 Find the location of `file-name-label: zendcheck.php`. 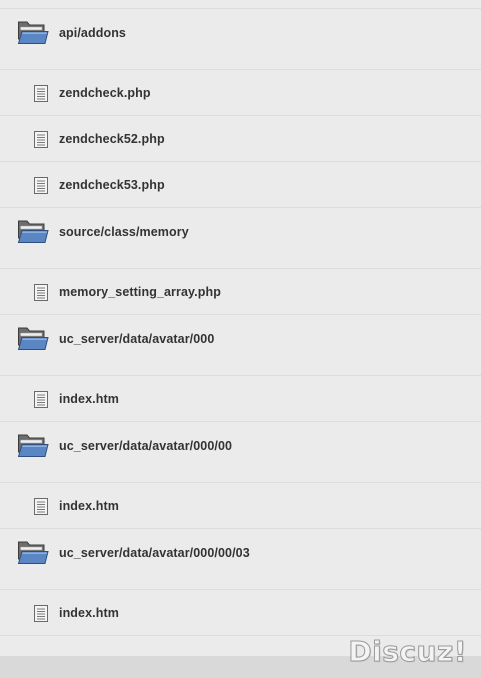

file-name-label: zendcheck.php is located at coordinates (105, 93).